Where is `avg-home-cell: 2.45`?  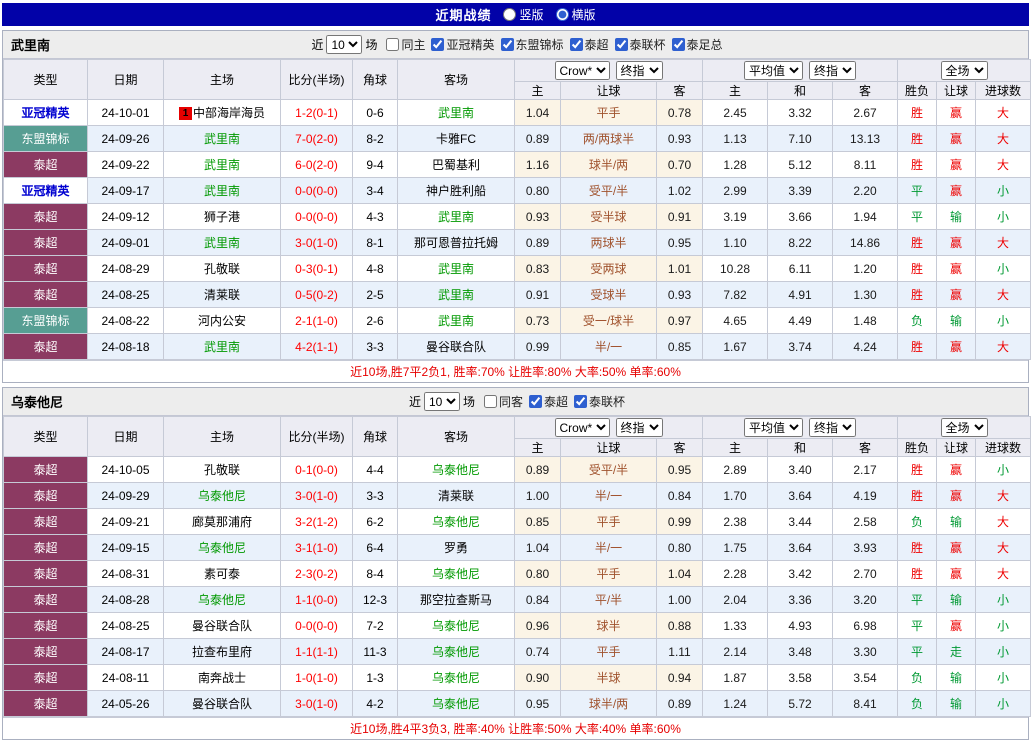
avg-home-cell: 2.45 is located at coordinates (735, 112).